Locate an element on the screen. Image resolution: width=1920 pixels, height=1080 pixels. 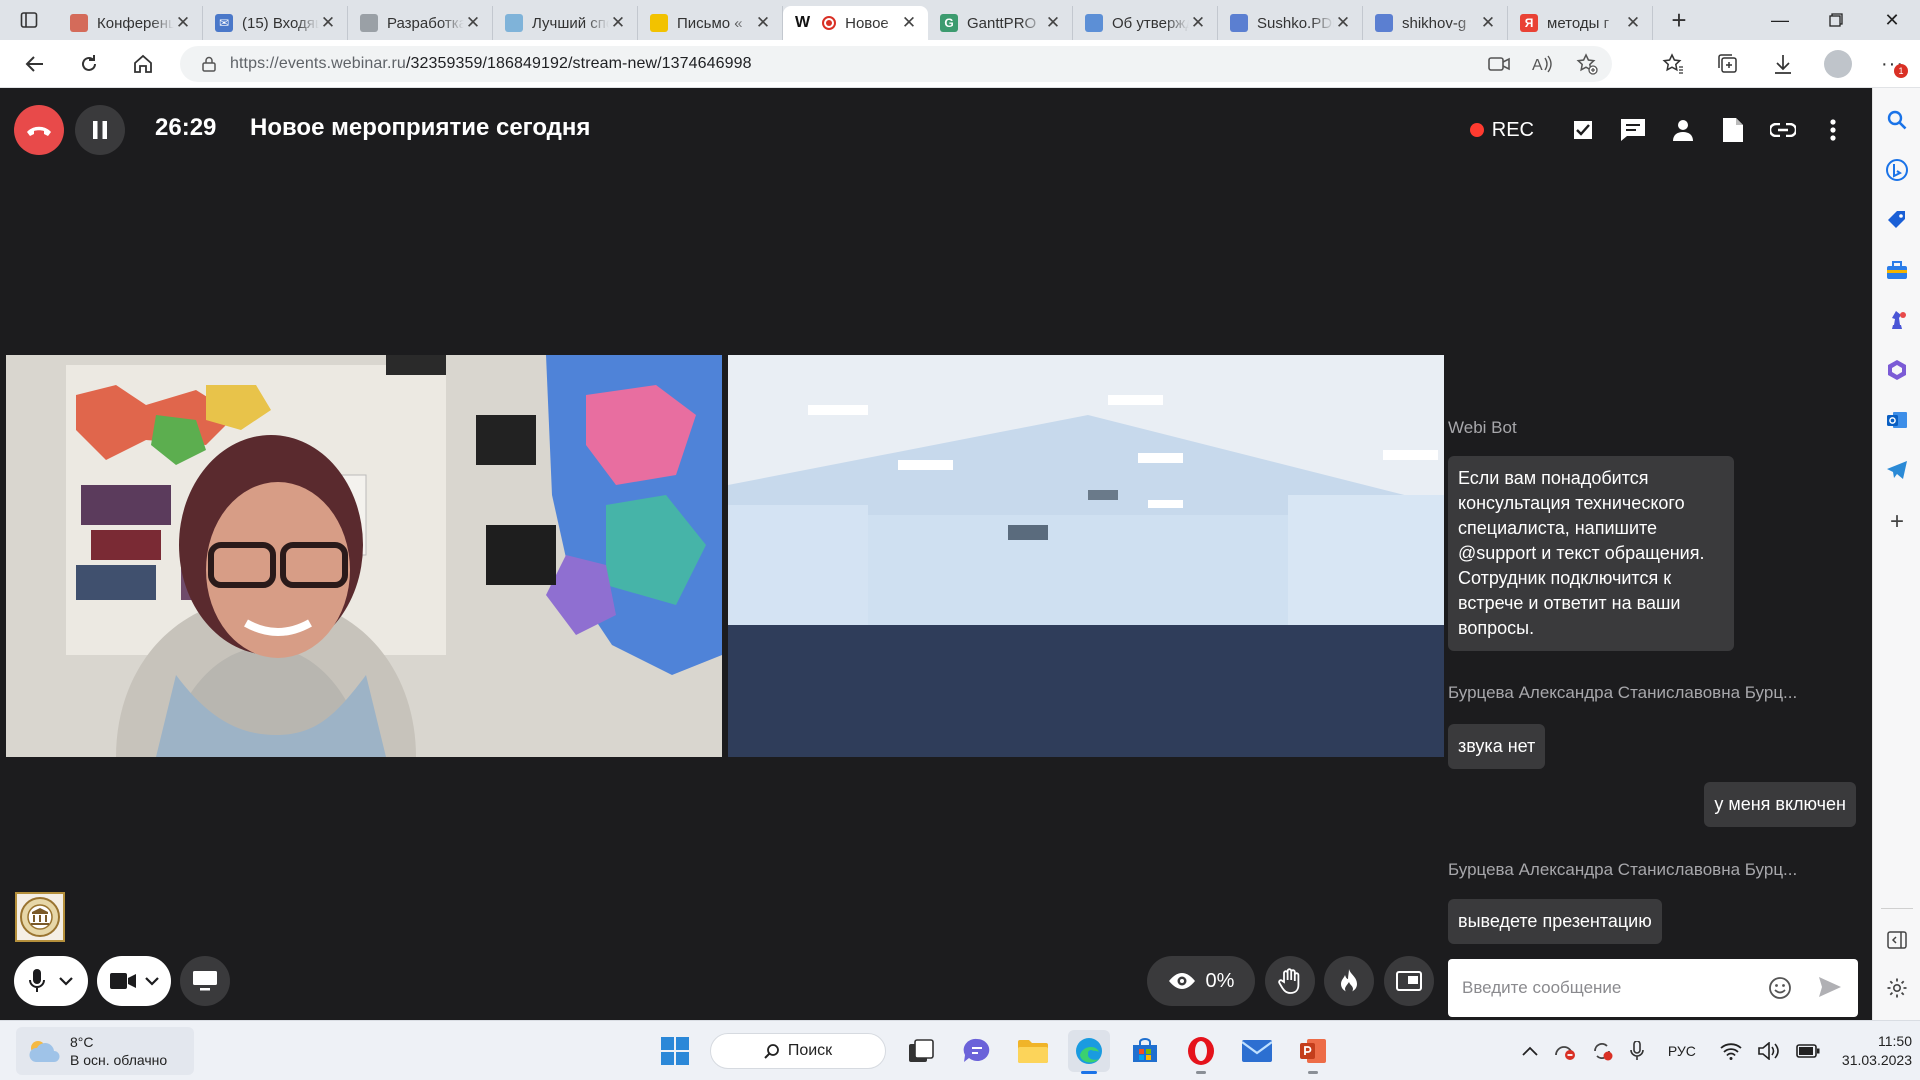
chat-message-author: Webi Bot is located at coordinates (1482, 427).